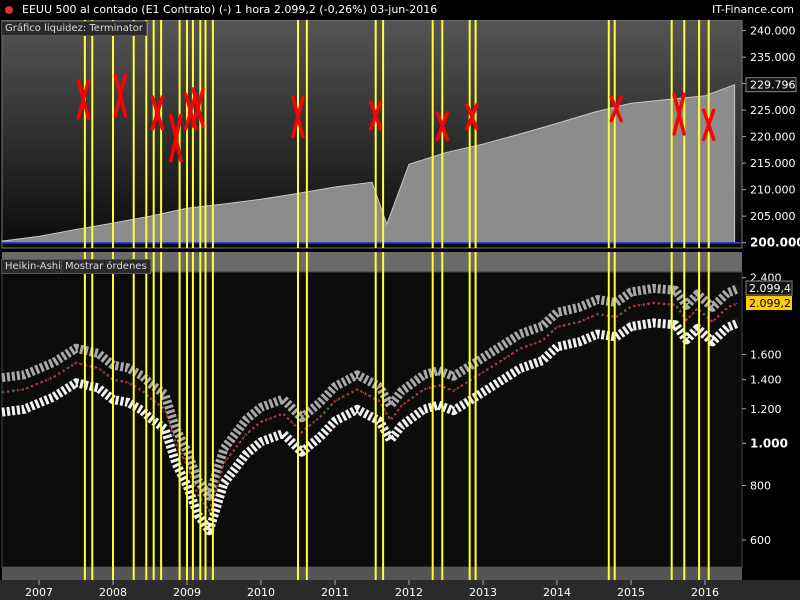  What do you see at coordinates (769, 443) in the screenshot?
I see `y-tick-label: 1.000` at bounding box center [769, 443].